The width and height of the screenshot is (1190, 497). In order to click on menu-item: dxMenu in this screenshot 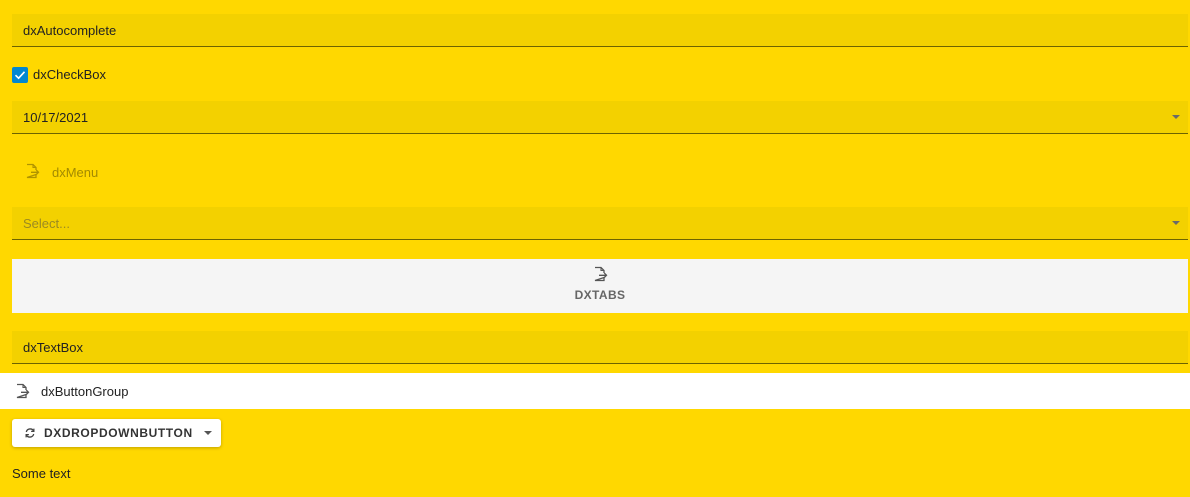, I will do `click(67, 172)`.